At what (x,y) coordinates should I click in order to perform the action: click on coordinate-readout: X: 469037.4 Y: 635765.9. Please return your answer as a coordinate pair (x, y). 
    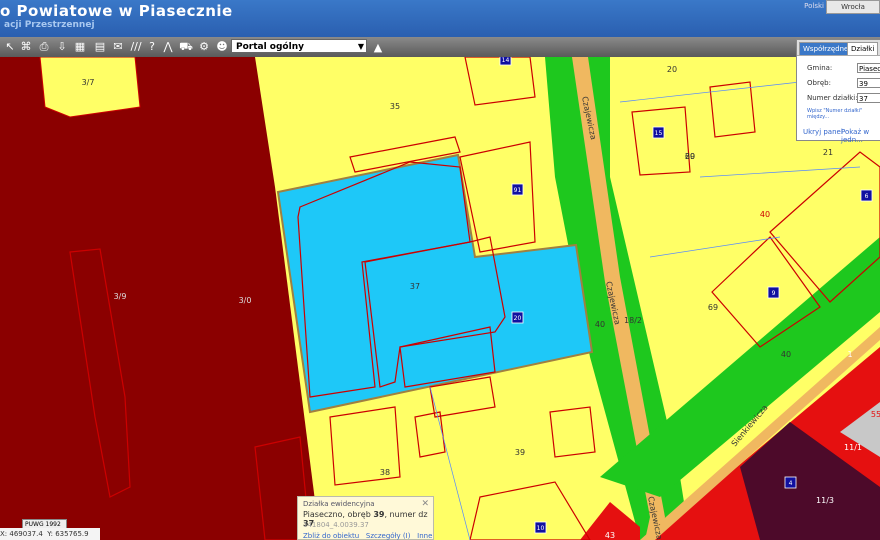
    Looking at the image, I should click on (50, 534).